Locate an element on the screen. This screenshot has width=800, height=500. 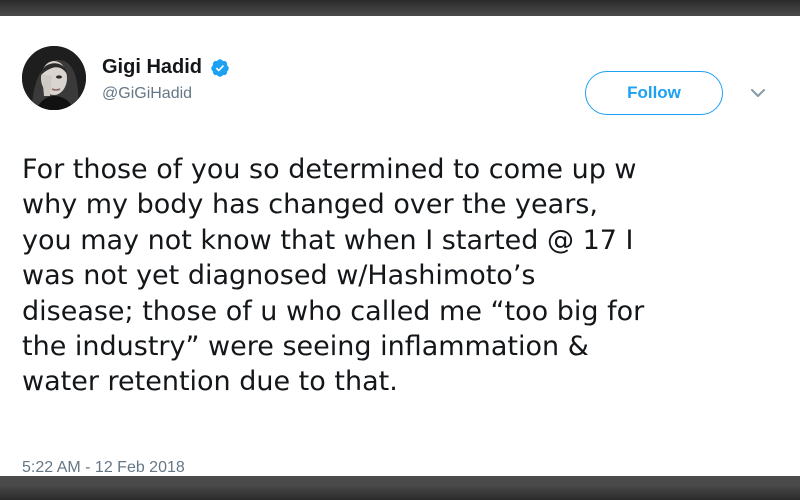
author-info: Gigi Hadid @GiGiHadid is located at coordinates (166, 79).